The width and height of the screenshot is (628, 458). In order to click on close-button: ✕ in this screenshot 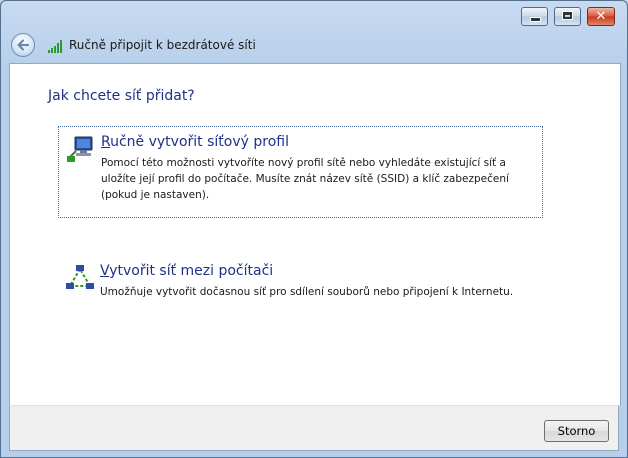, I will do `click(601, 16)`.